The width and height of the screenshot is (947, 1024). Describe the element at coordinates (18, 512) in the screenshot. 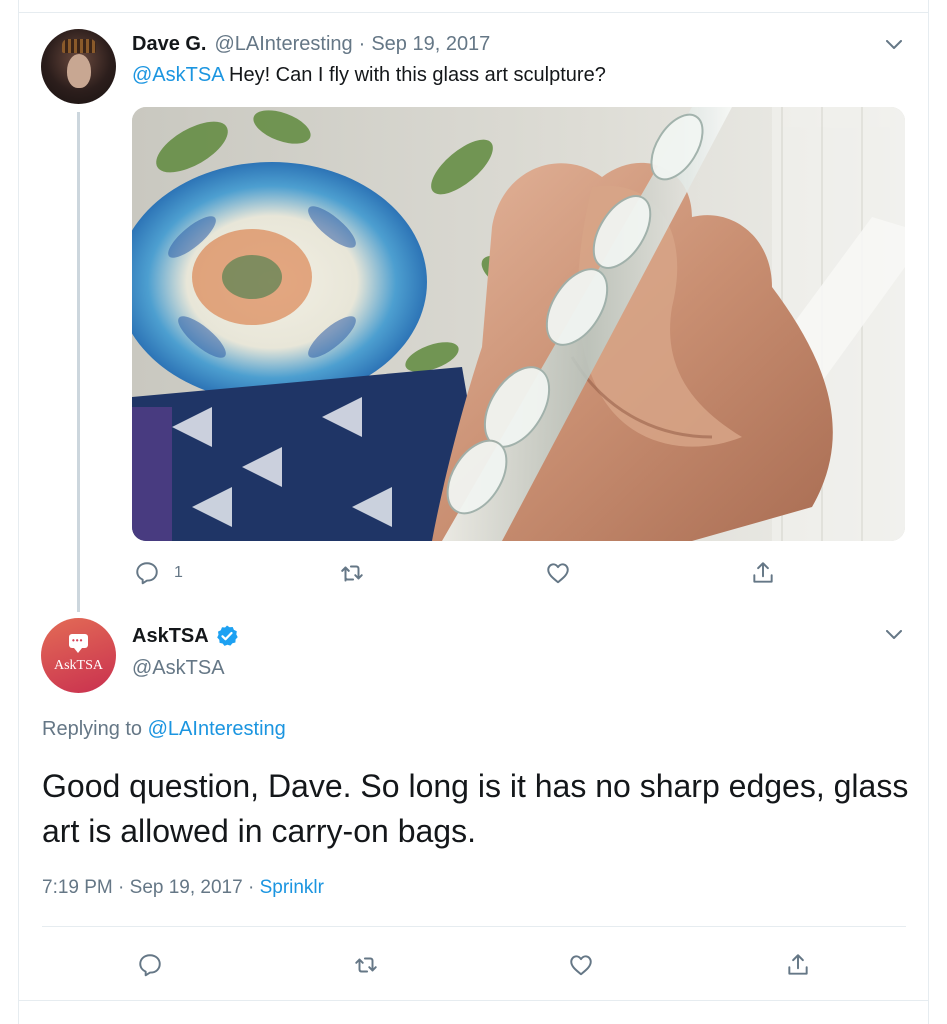

I see `timeline-left-border` at that location.